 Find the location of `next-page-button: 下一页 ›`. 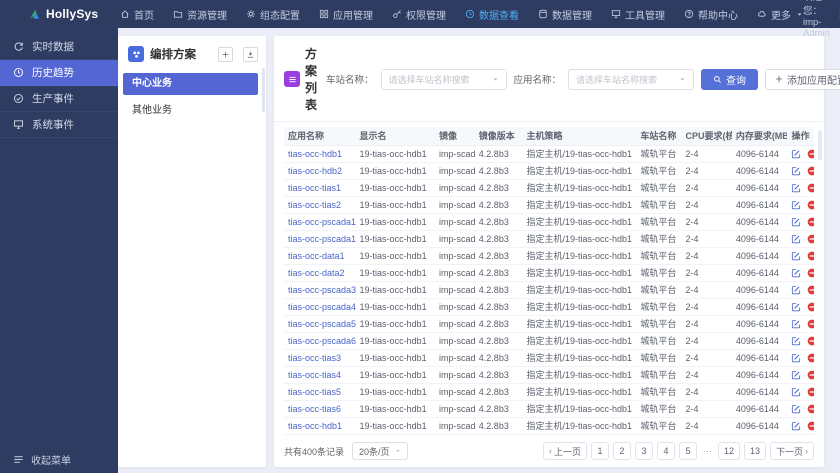

next-page-button: 下一页 › is located at coordinates (791, 451).